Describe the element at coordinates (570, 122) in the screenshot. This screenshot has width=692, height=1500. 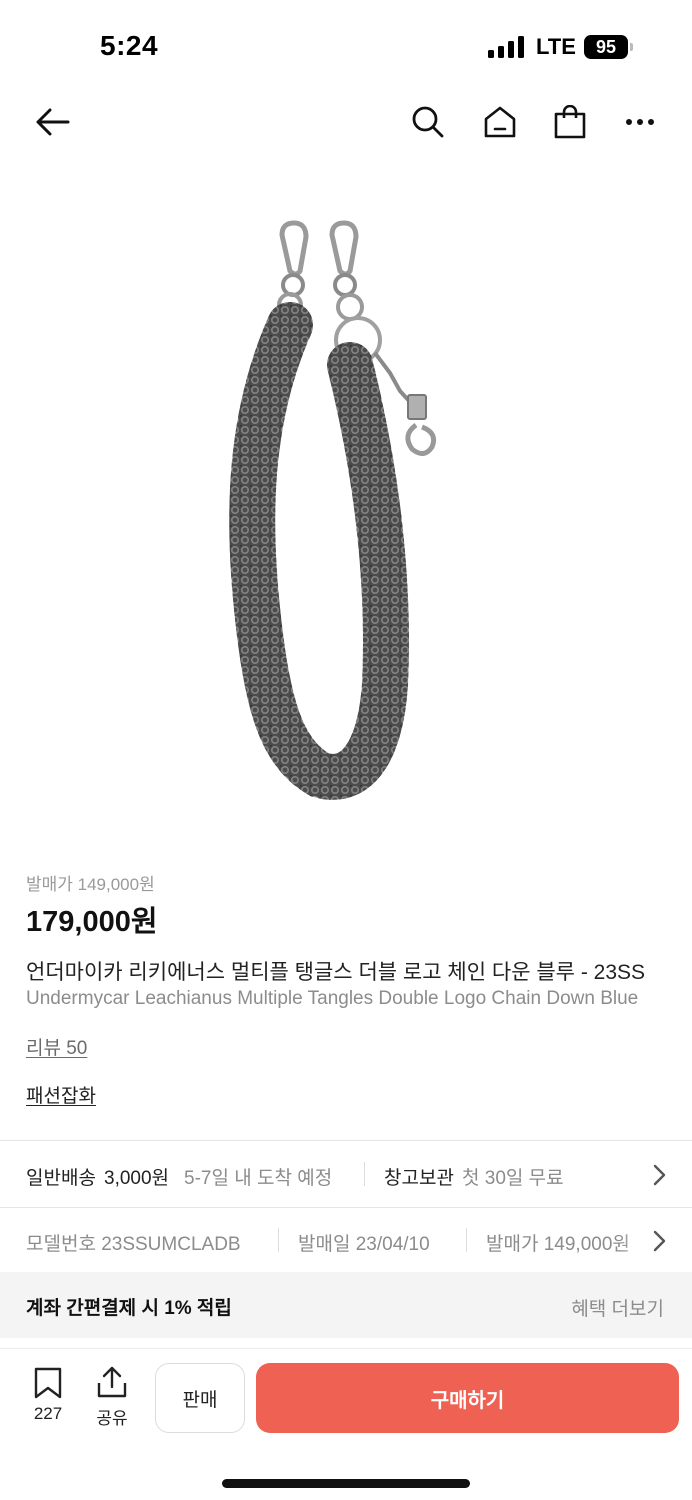
I see `shopping-bag-icon` at that location.